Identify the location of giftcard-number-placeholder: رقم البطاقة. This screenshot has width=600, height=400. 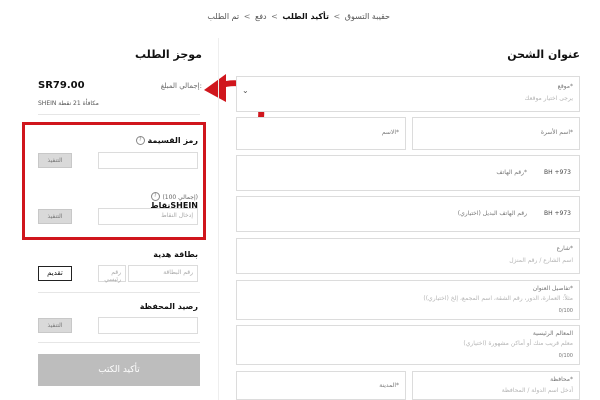
(178, 272).